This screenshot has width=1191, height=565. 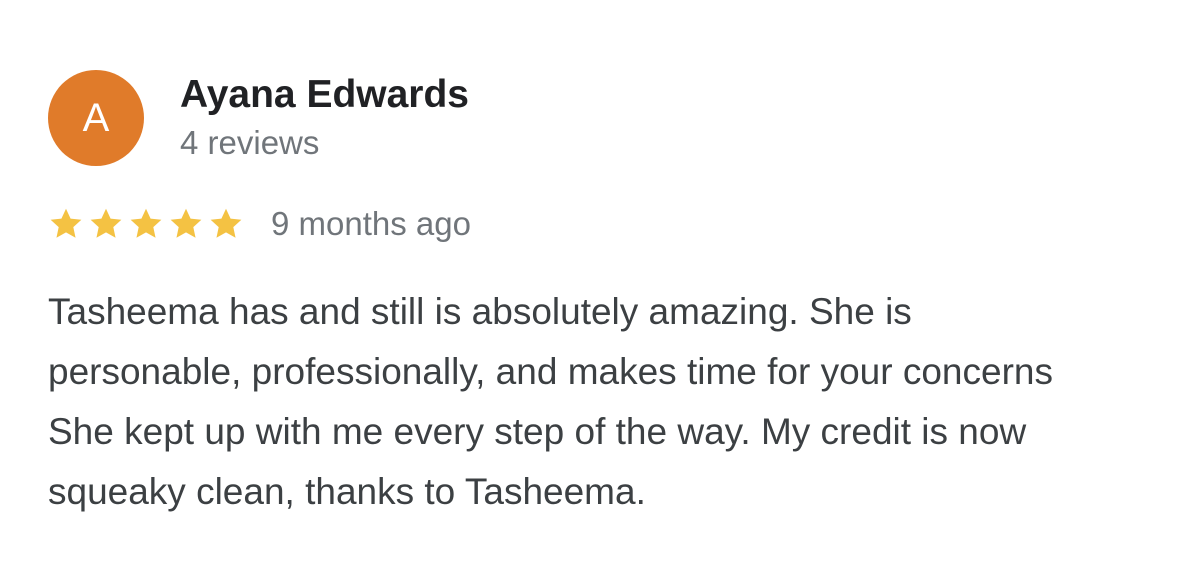 What do you see at coordinates (371, 223) in the screenshot?
I see `review-timestamp: 9 months ago` at bounding box center [371, 223].